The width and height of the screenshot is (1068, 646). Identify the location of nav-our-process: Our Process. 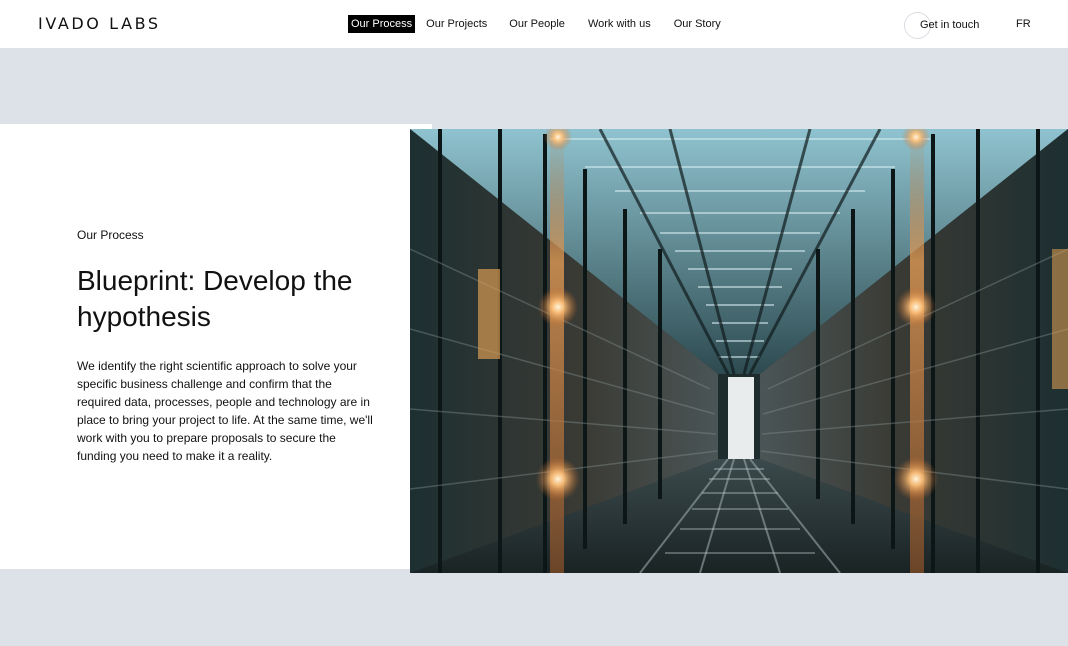
(382, 24).